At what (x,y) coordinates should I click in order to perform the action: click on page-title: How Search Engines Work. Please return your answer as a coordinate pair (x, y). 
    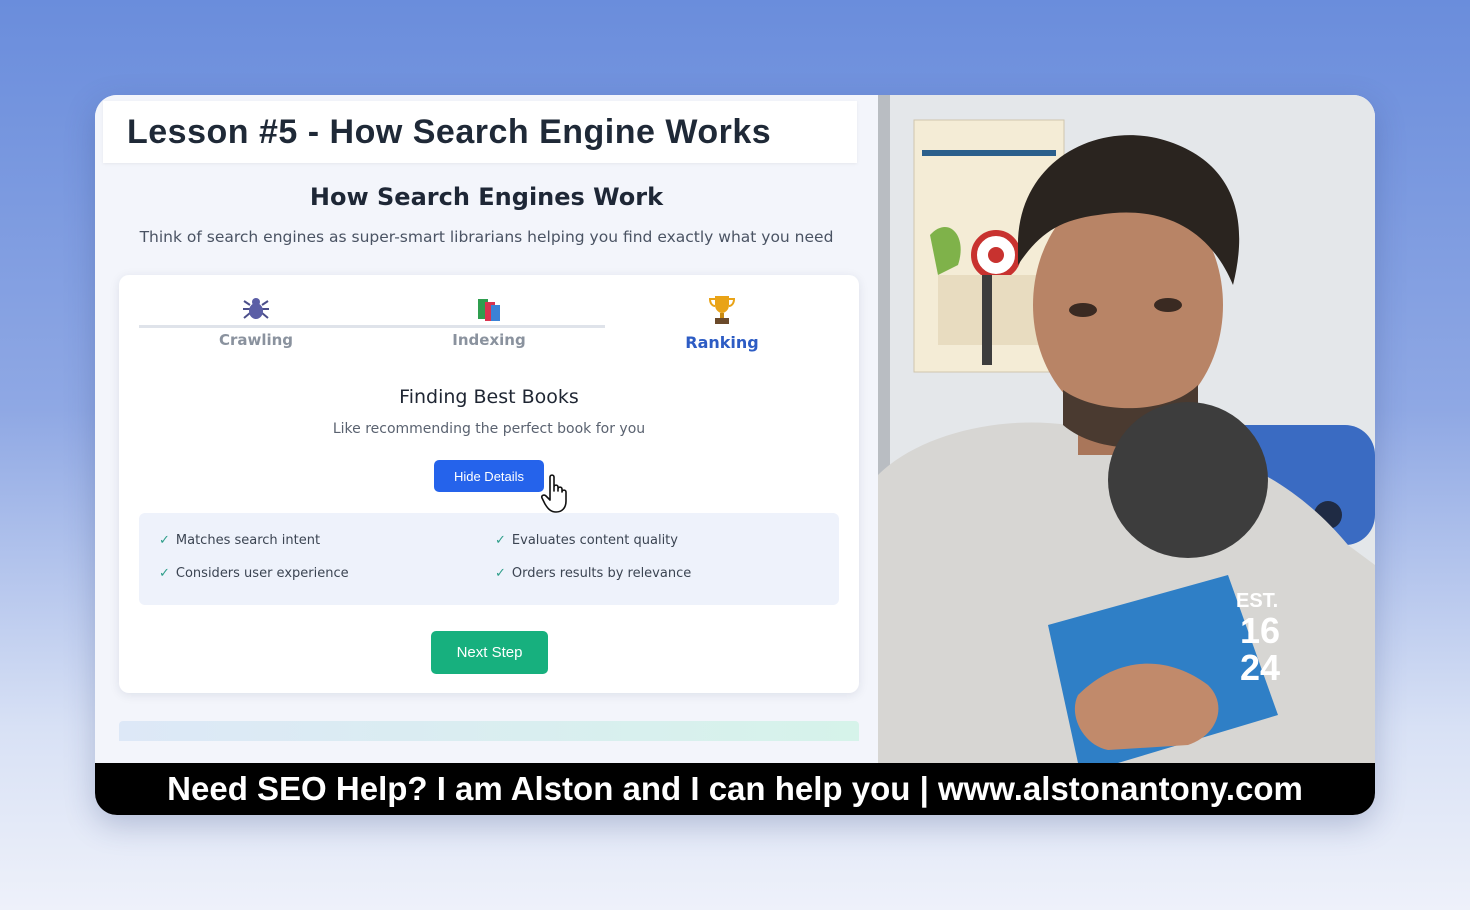
    Looking at the image, I should click on (486, 197).